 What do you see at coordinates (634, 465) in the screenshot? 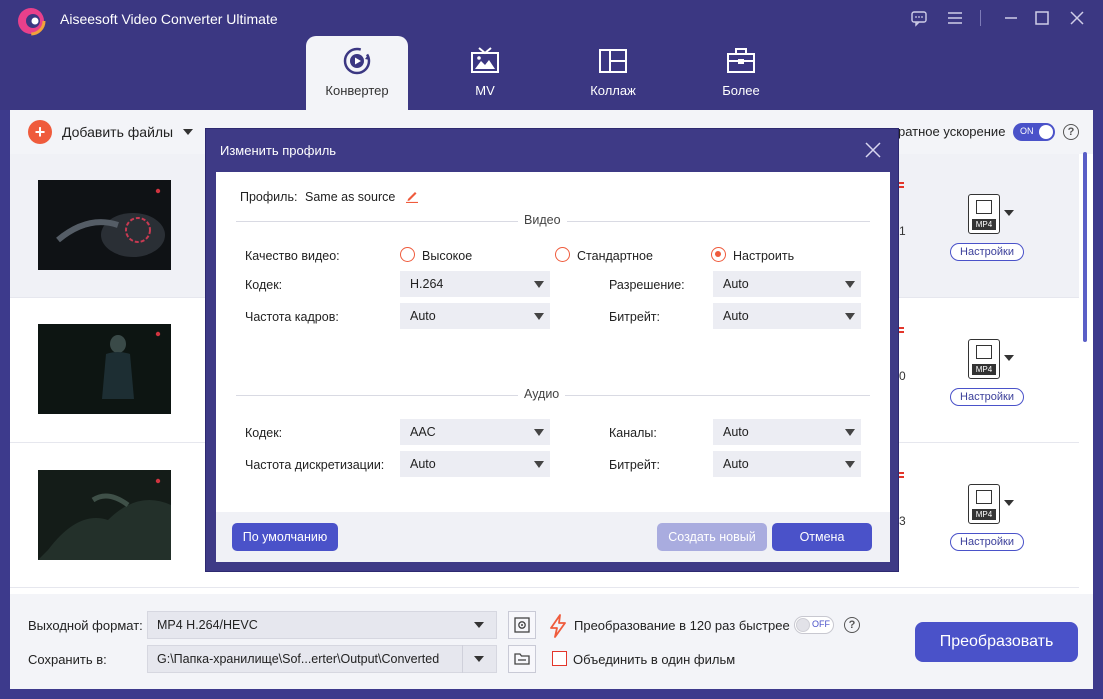
I see `audio-bitrate-label: Битрейт:` at bounding box center [634, 465].